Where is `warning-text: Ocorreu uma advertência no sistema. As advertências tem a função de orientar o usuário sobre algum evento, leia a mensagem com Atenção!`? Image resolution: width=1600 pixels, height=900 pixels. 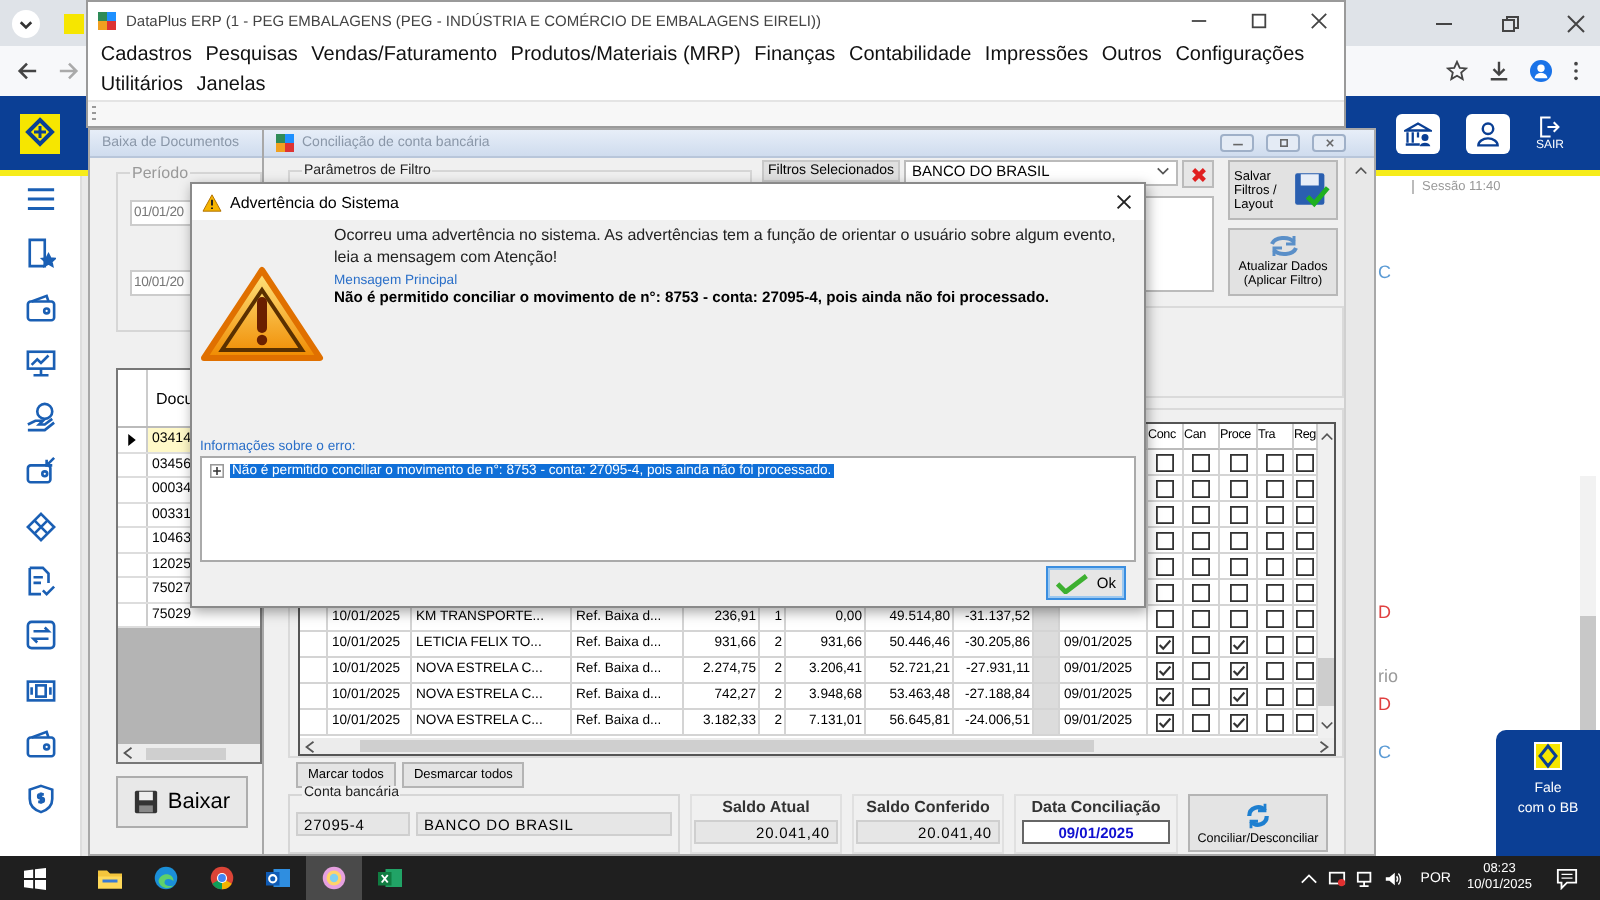
warning-text: Ocorreu uma advertência no sistema. As advertências tem a função de orientar o usuário sobre algum evento, leia a mensagem com Atenção! is located at coordinates (726, 247).